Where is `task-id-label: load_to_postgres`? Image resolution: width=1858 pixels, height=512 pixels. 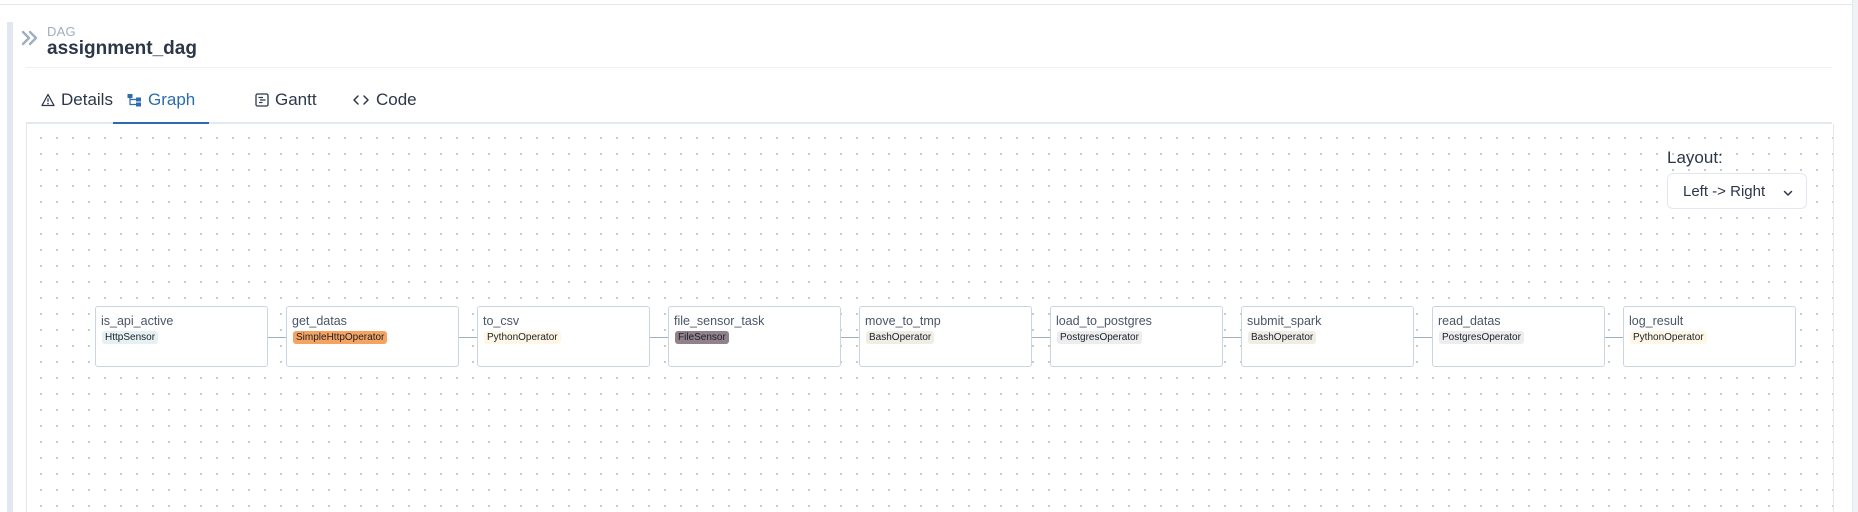 task-id-label: load_to_postgres is located at coordinates (1104, 321).